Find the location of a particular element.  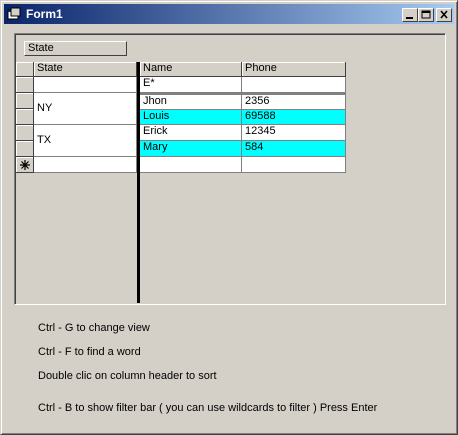

maximize-icon is located at coordinates (426, 14).